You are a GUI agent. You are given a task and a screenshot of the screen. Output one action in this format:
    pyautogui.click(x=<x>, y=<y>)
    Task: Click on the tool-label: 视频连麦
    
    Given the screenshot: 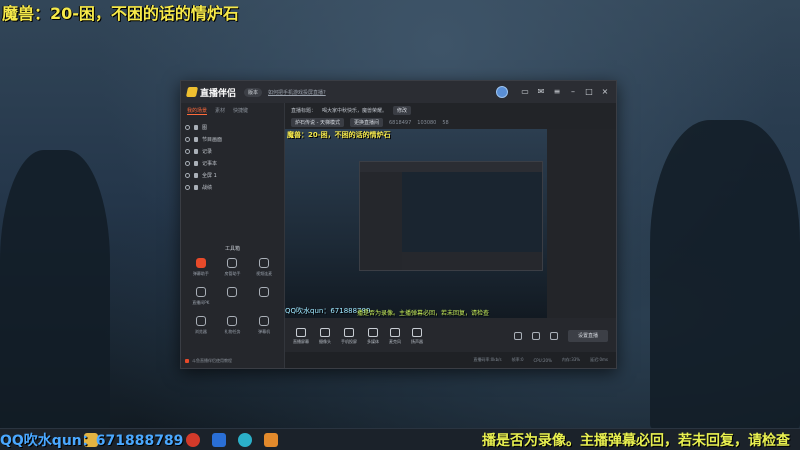 What is the action you would take?
    pyautogui.click(x=264, y=273)
    